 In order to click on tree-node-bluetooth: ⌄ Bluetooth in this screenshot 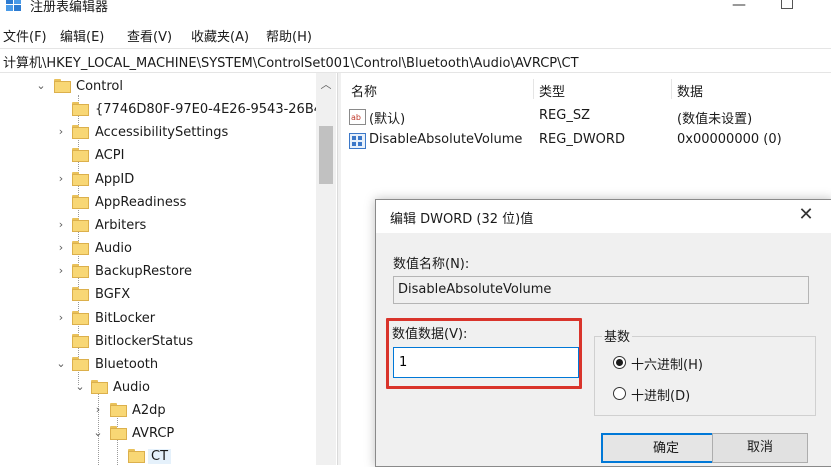, I will do `click(158, 365)`.